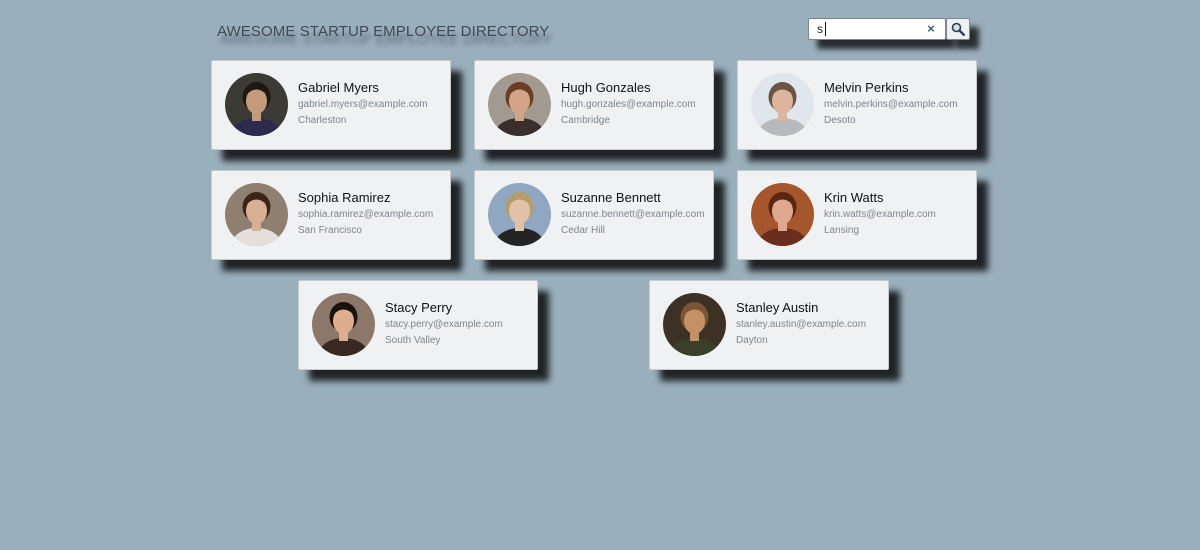 The image size is (1200, 550). I want to click on employee-name: Hugh Gonzales, so click(606, 87).